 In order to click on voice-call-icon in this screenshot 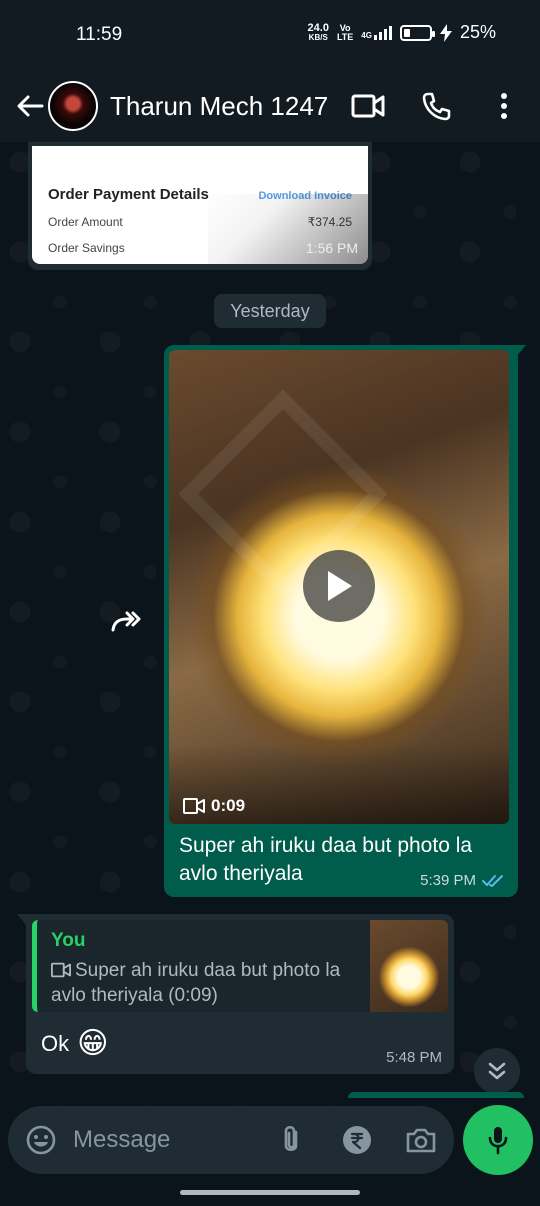, I will do `click(436, 106)`.